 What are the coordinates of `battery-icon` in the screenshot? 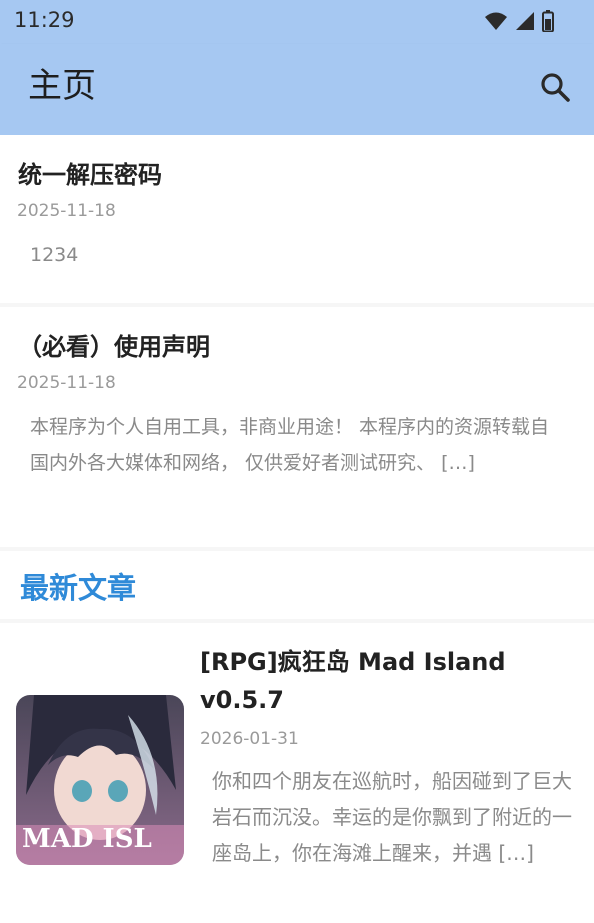 It's located at (548, 23).